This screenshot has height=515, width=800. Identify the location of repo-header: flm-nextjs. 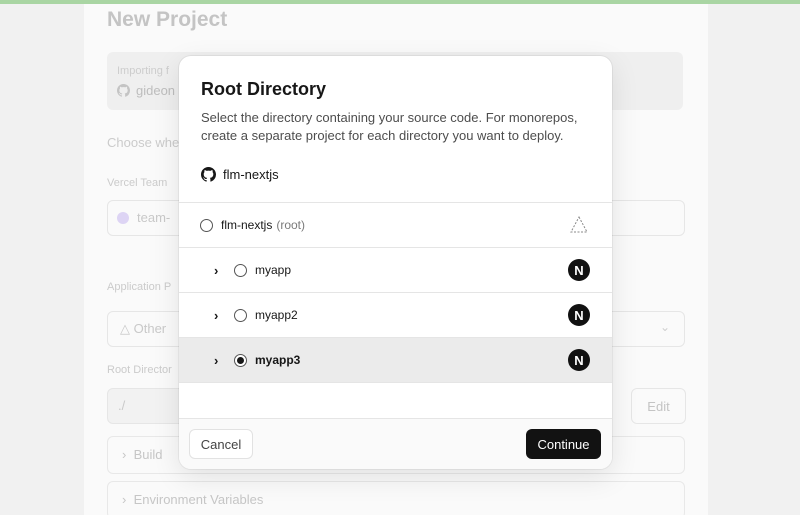
(240, 174).